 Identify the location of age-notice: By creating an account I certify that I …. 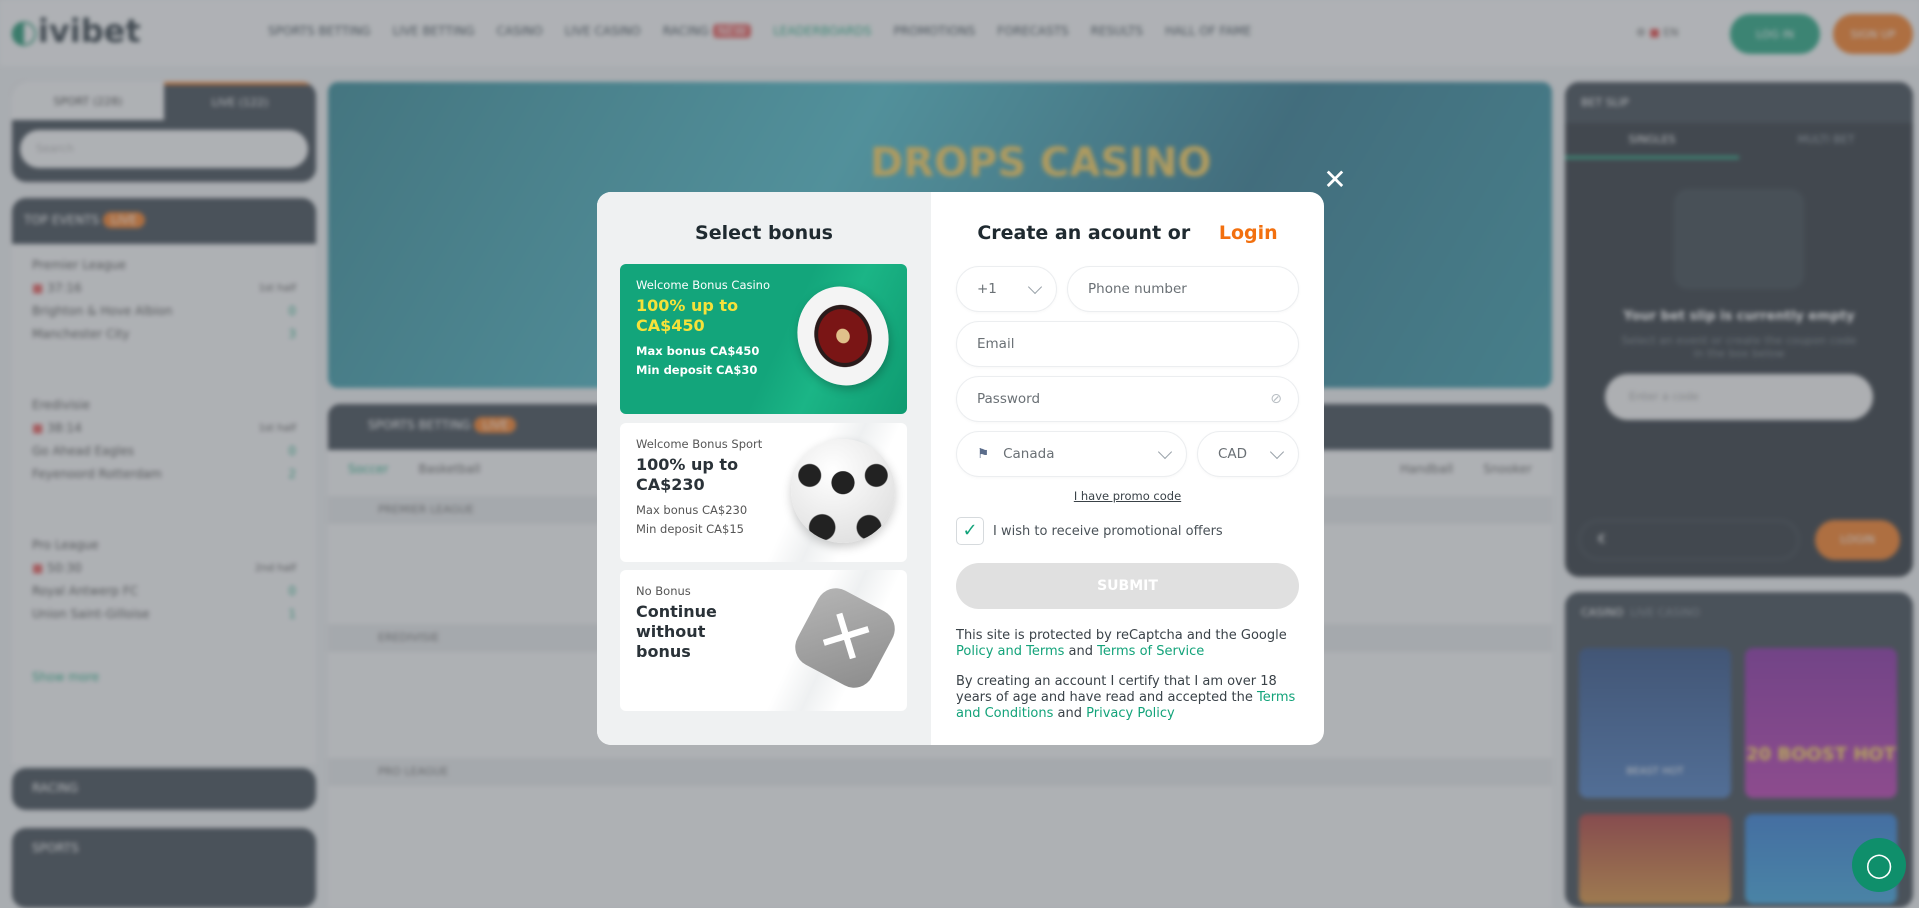
(1126, 697).